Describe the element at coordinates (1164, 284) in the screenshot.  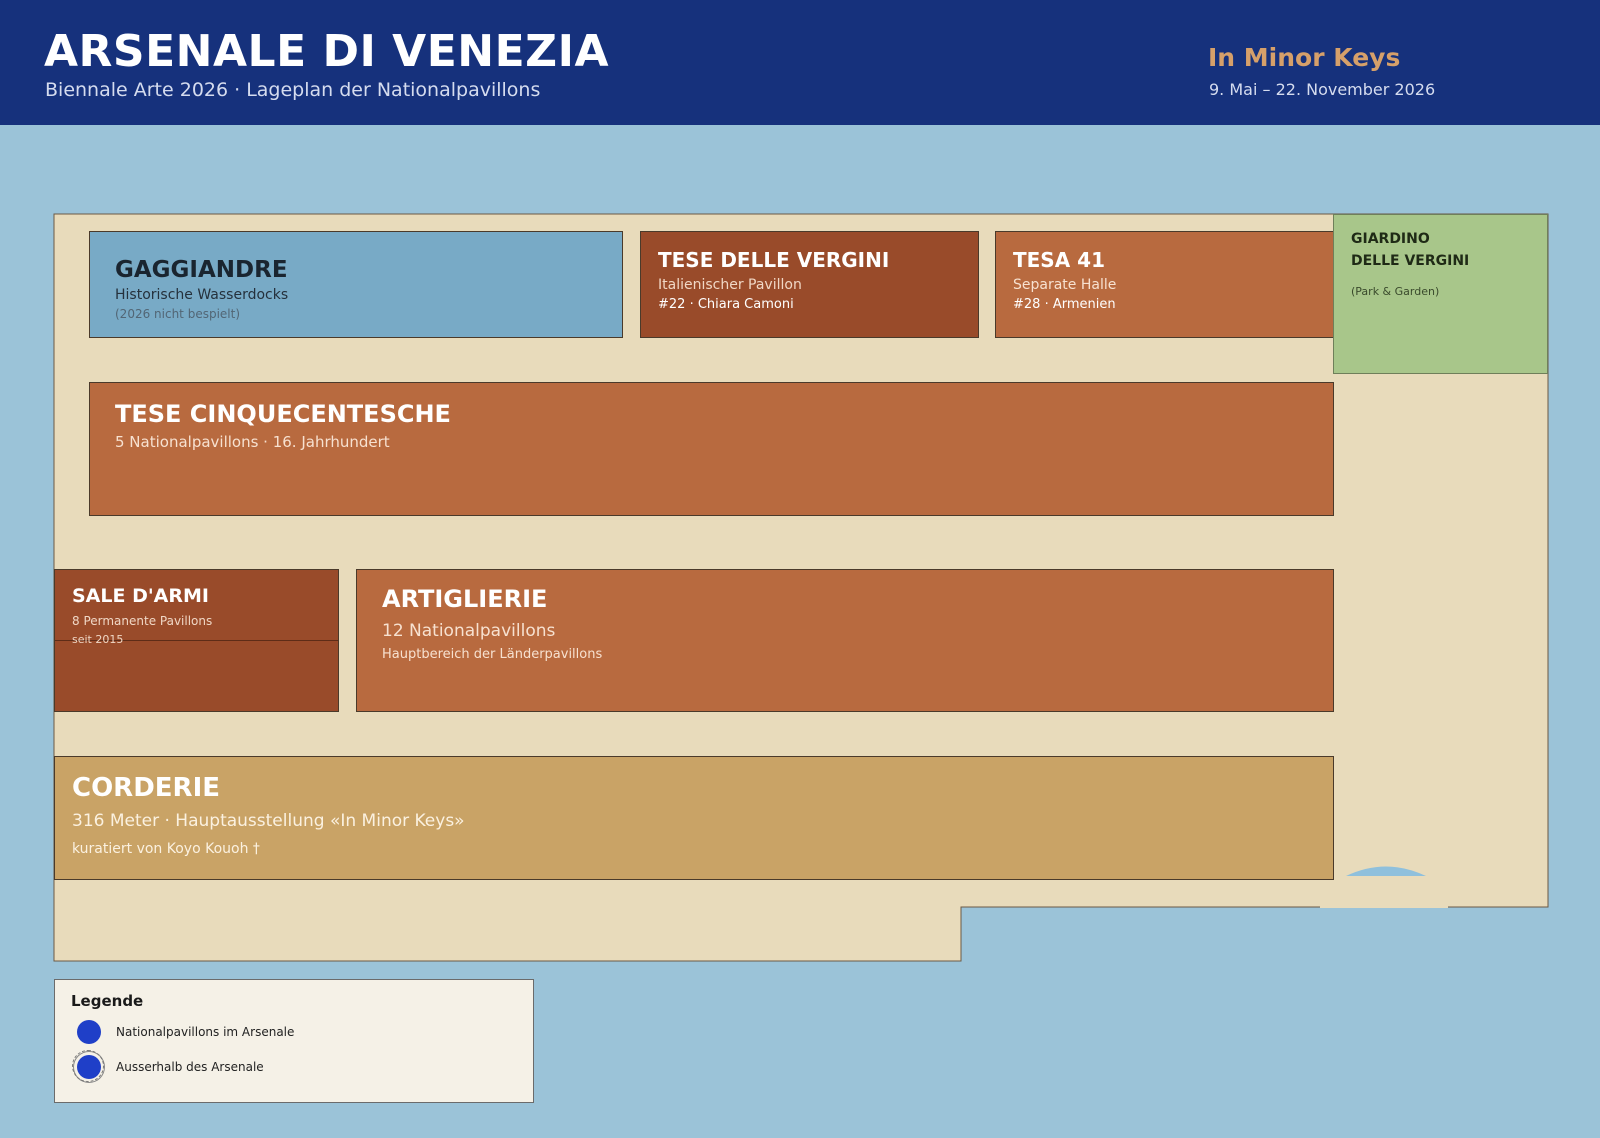
I see `building-tesa-41: TESA 41 Separate Halle #28 · Armenien` at that location.